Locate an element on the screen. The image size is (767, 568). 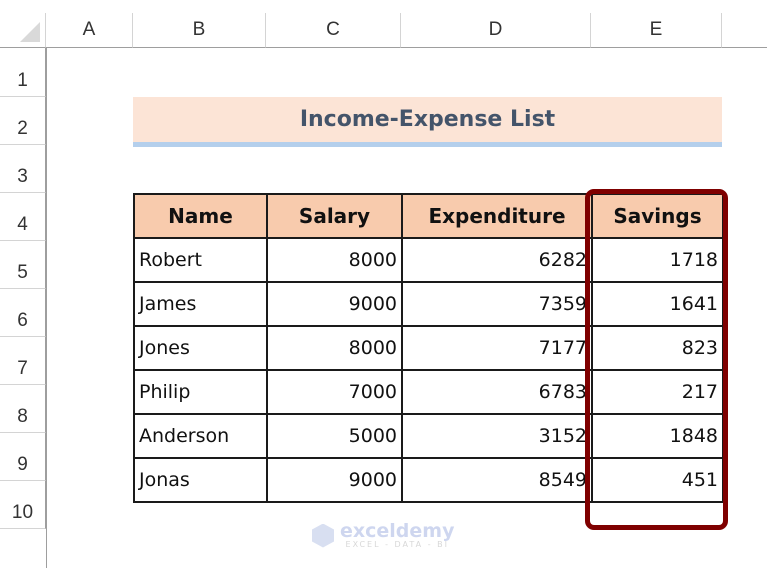
table-row: Jonas 9000 8549 451 is located at coordinates (428, 480).